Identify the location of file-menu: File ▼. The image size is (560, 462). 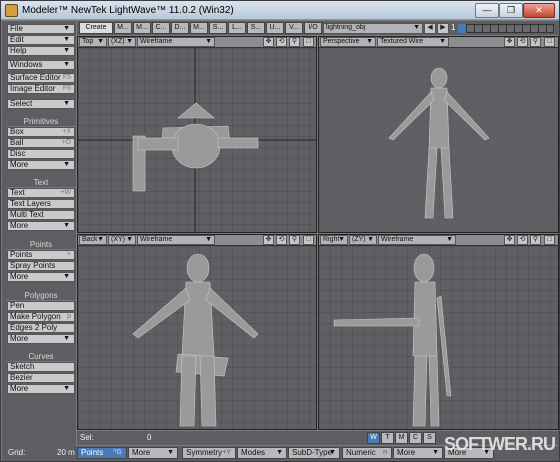
(41, 29).